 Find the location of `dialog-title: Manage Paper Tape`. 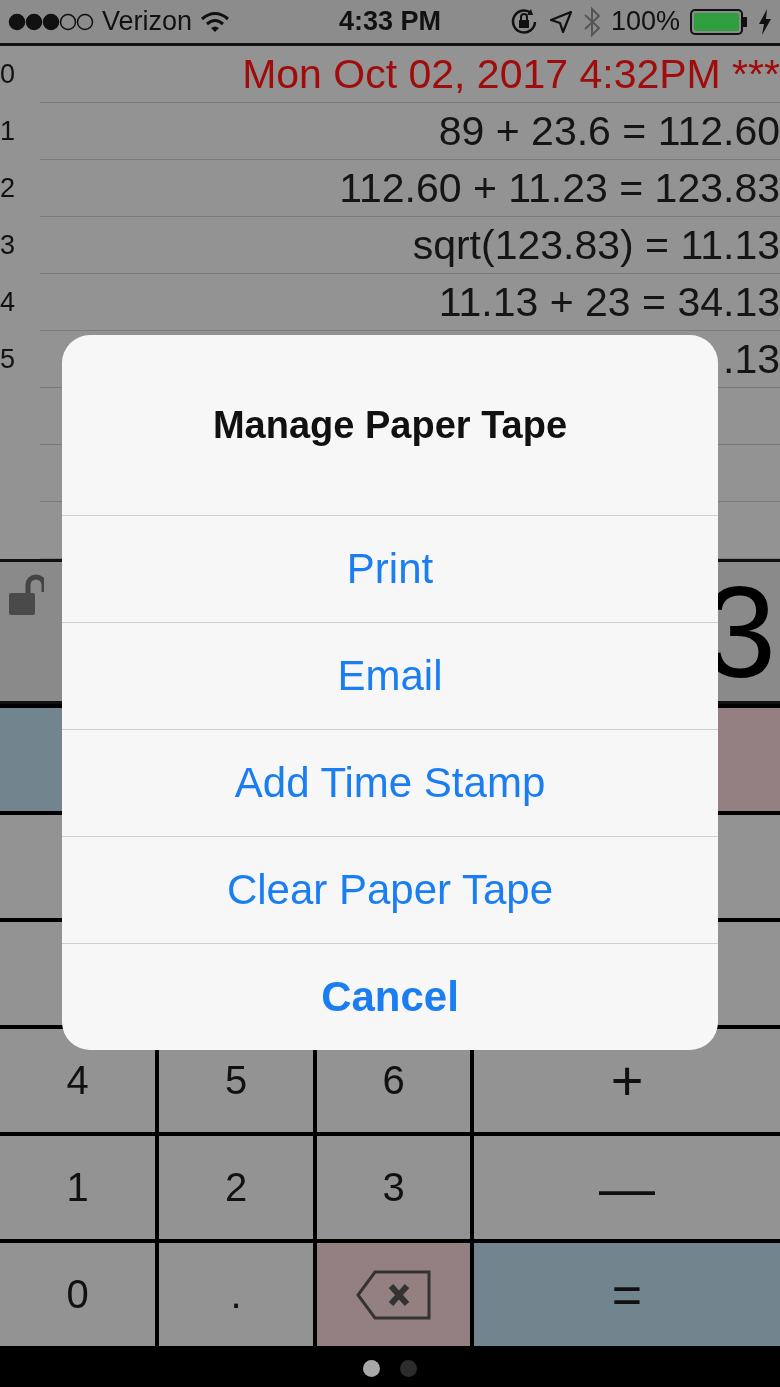

dialog-title: Manage Paper Tape is located at coordinates (390, 425).